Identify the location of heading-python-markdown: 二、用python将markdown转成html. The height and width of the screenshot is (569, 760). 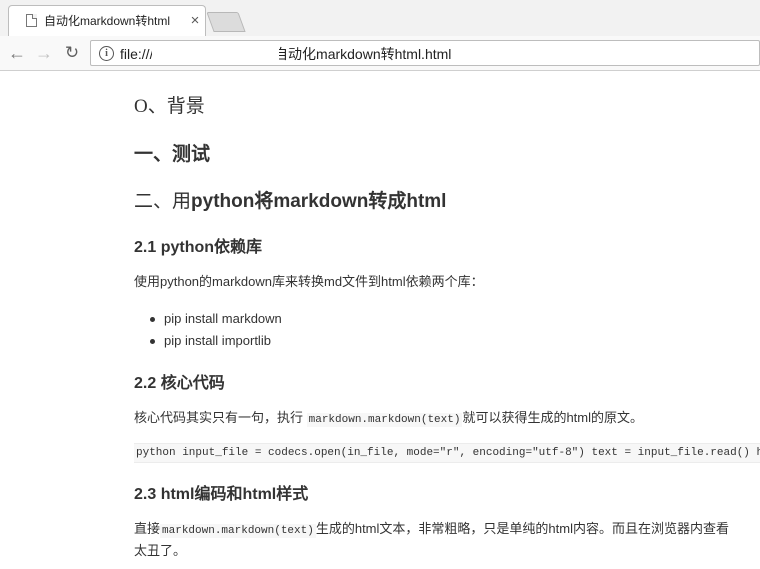
(290, 202).